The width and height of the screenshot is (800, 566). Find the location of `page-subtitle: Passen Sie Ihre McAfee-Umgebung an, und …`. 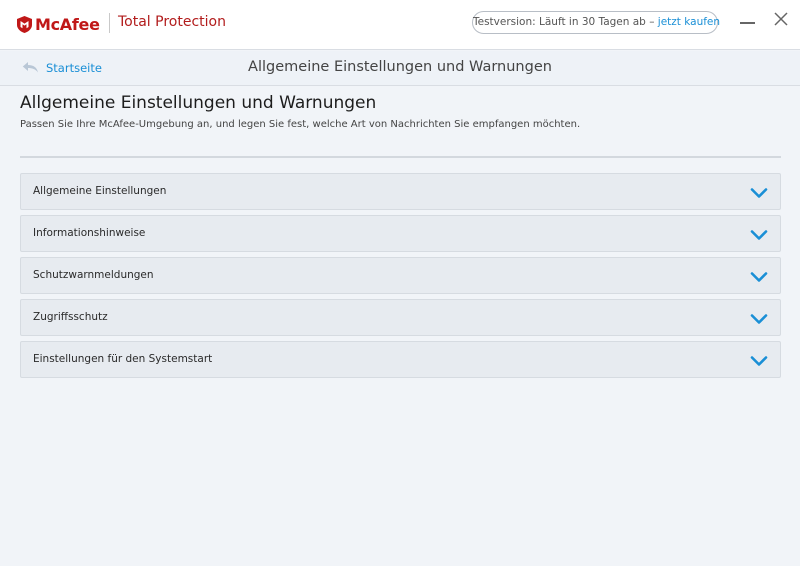

page-subtitle: Passen Sie Ihre McAfee-Umgebung an, und … is located at coordinates (300, 124).